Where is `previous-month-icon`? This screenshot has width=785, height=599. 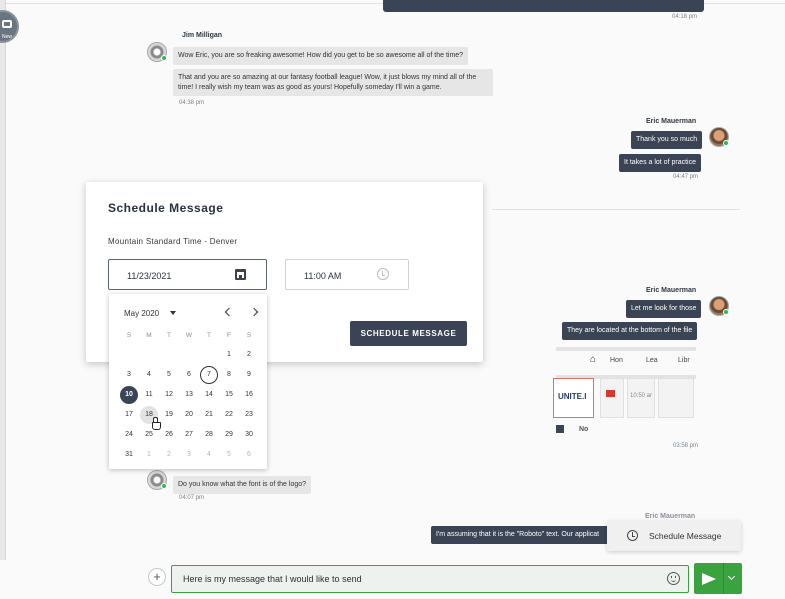 previous-month-icon is located at coordinates (229, 312).